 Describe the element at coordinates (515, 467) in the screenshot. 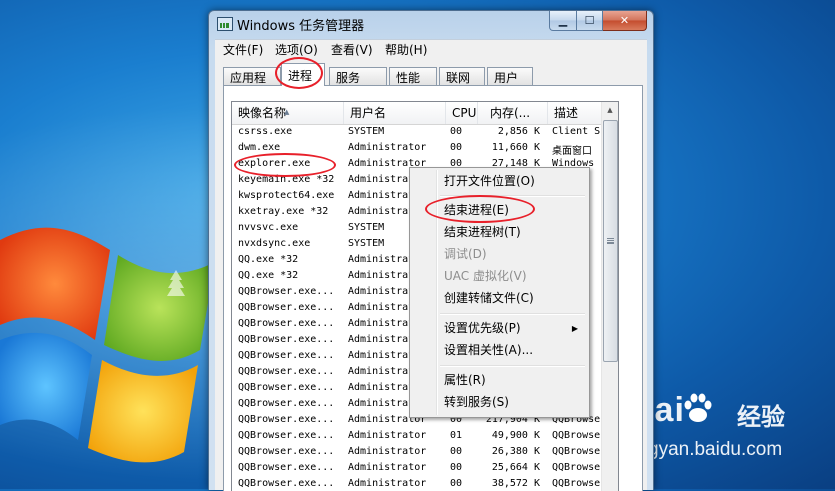

I see `cell-mem: 25,664 K` at that location.